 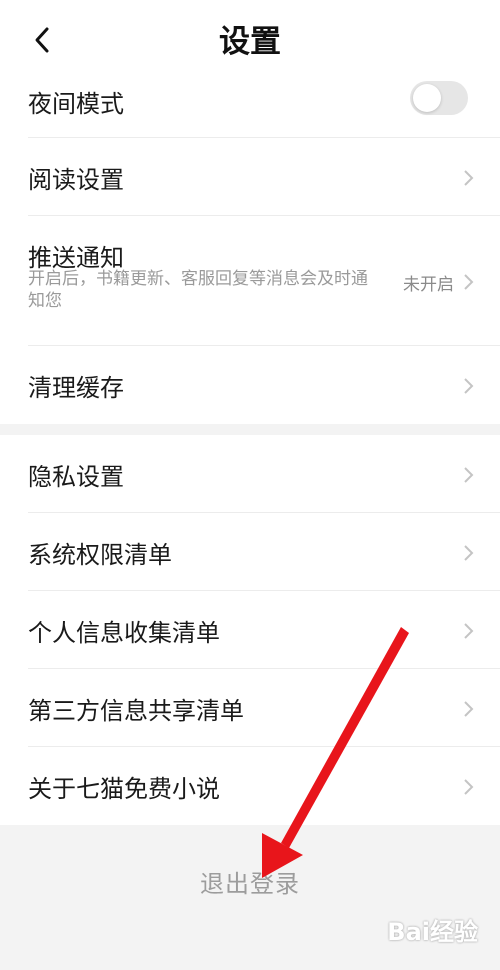 I want to click on night-mode-toggle, so click(x=439, y=98).